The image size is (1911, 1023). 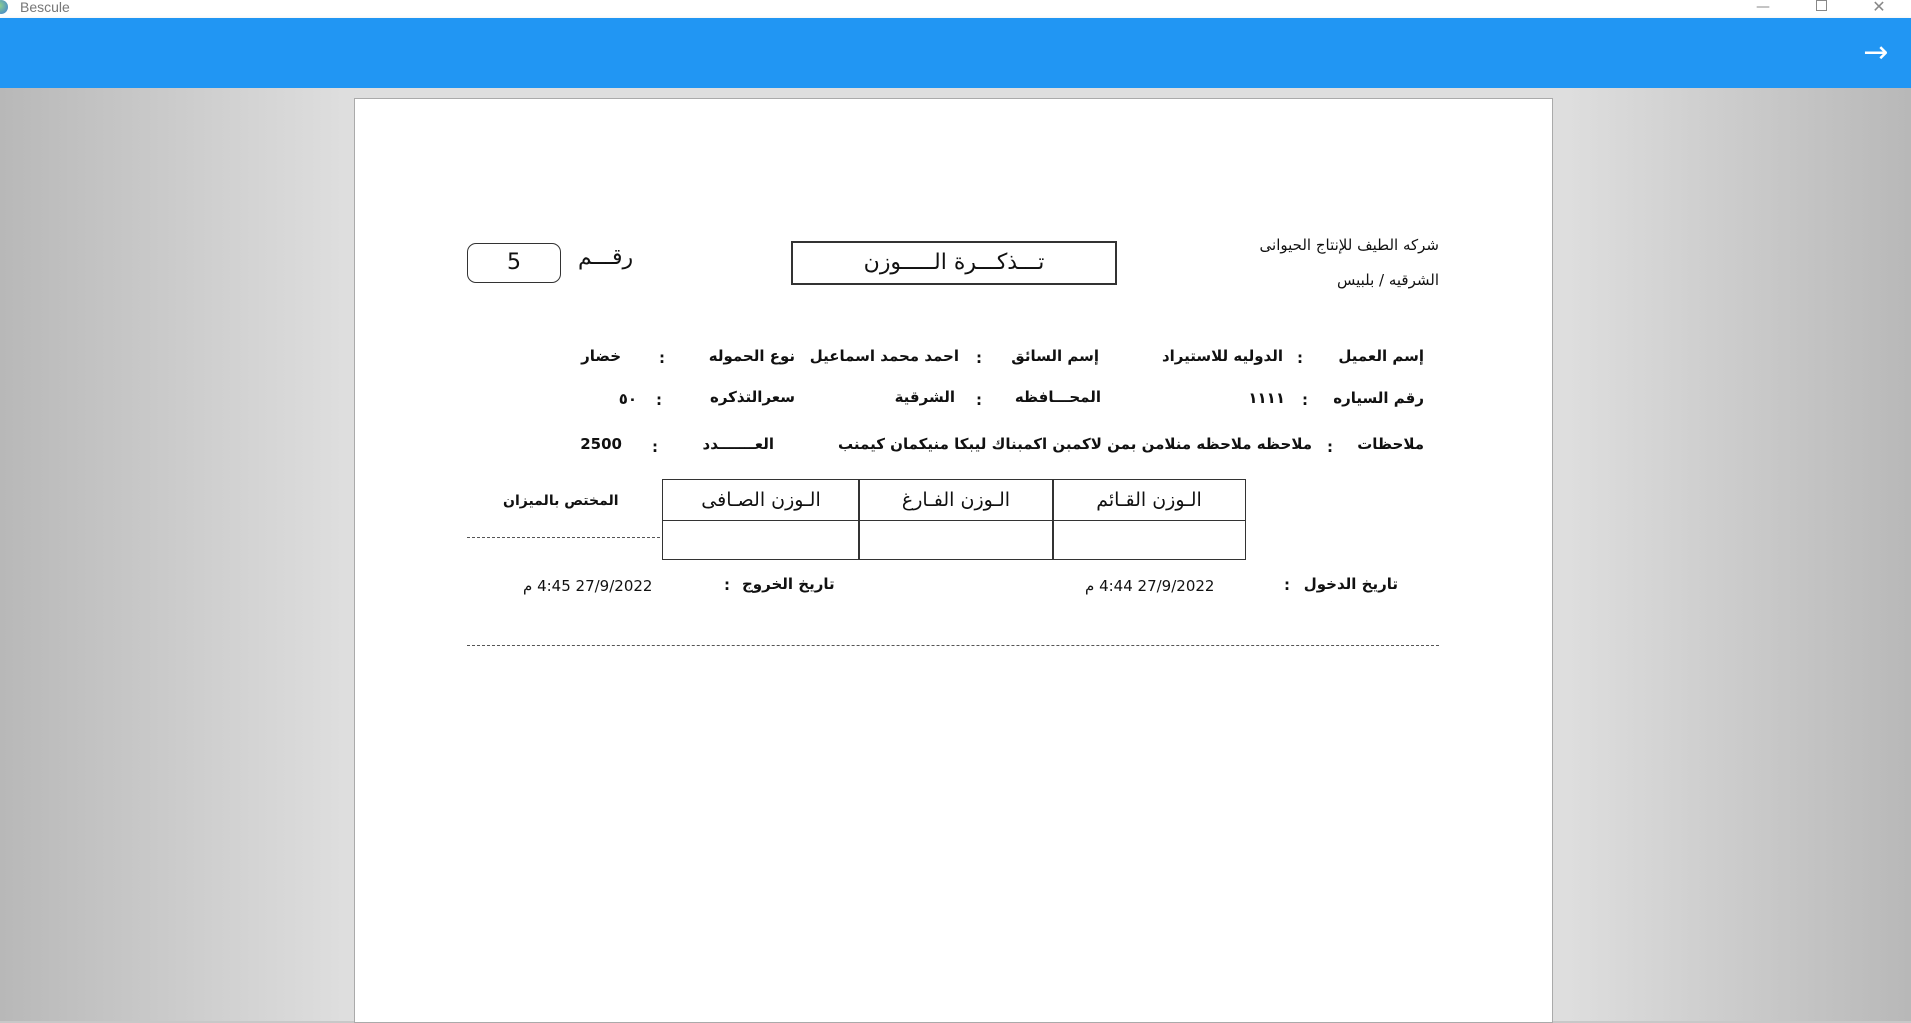 I want to click on cargo-type-label: نوع الحموله, so click(x=751, y=356).